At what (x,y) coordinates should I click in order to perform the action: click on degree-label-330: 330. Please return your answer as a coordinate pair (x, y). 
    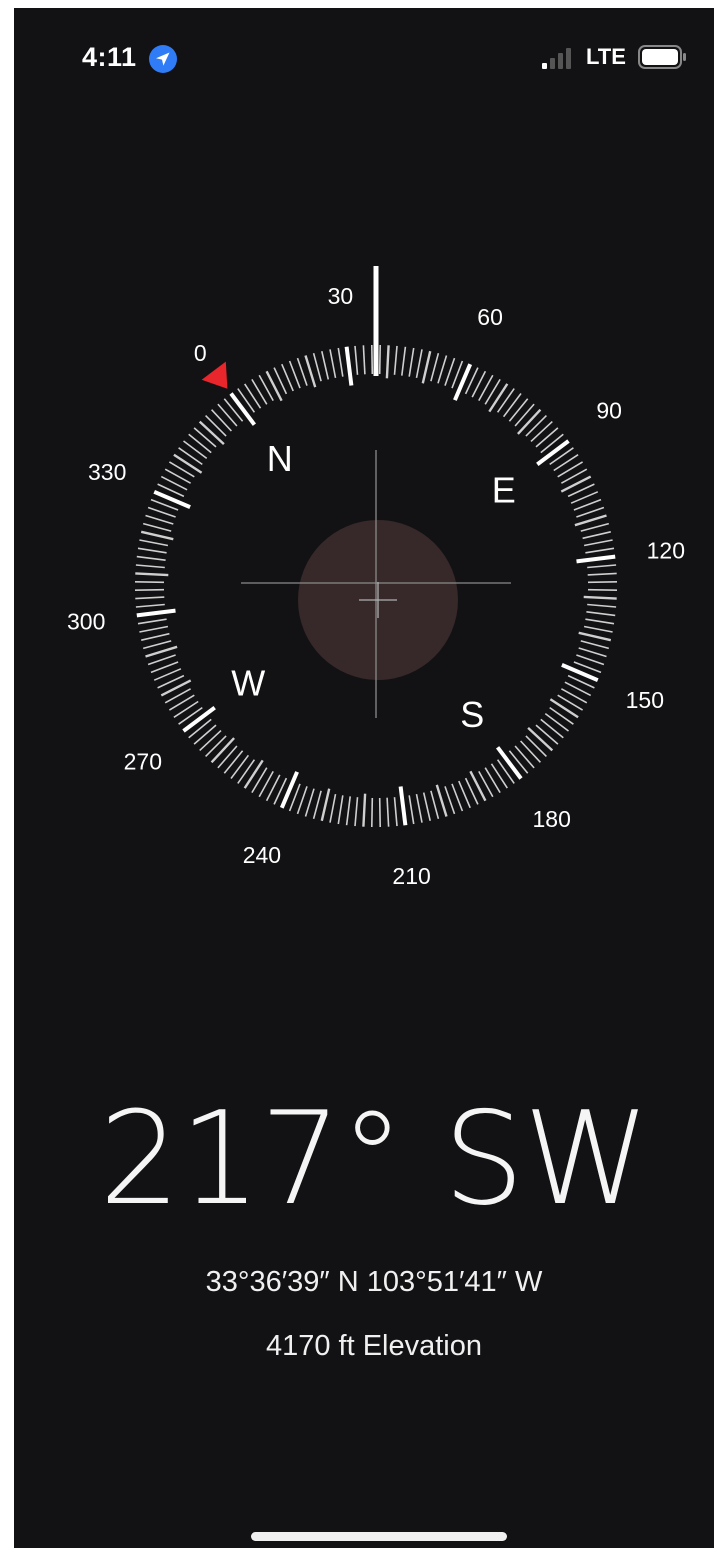
    Looking at the image, I should click on (107, 472).